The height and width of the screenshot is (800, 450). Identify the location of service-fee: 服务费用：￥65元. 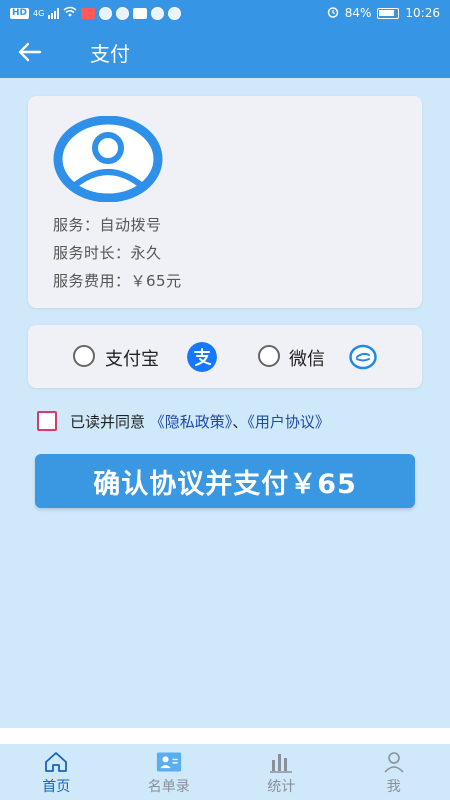
(117, 281).